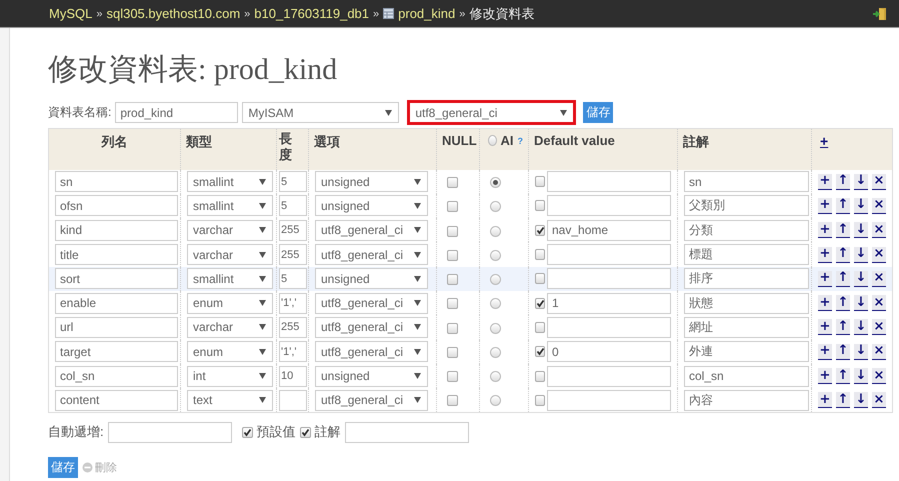  I want to click on column-name-field: col_sn, so click(116, 376).